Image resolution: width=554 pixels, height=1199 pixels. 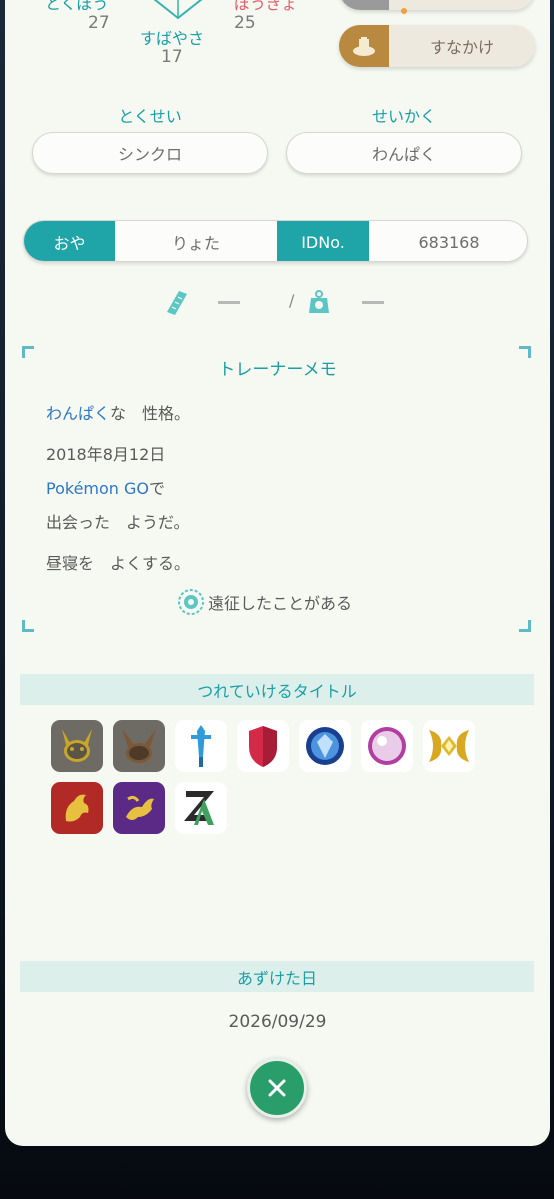 What do you see at coordinates (277, 370) in the screenshot?
I see `memo-title: トレーナーメモ` at bounding box center [277, 370].